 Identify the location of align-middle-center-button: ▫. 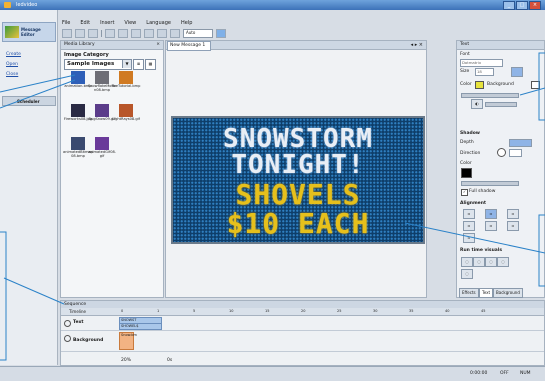
(491, 226).